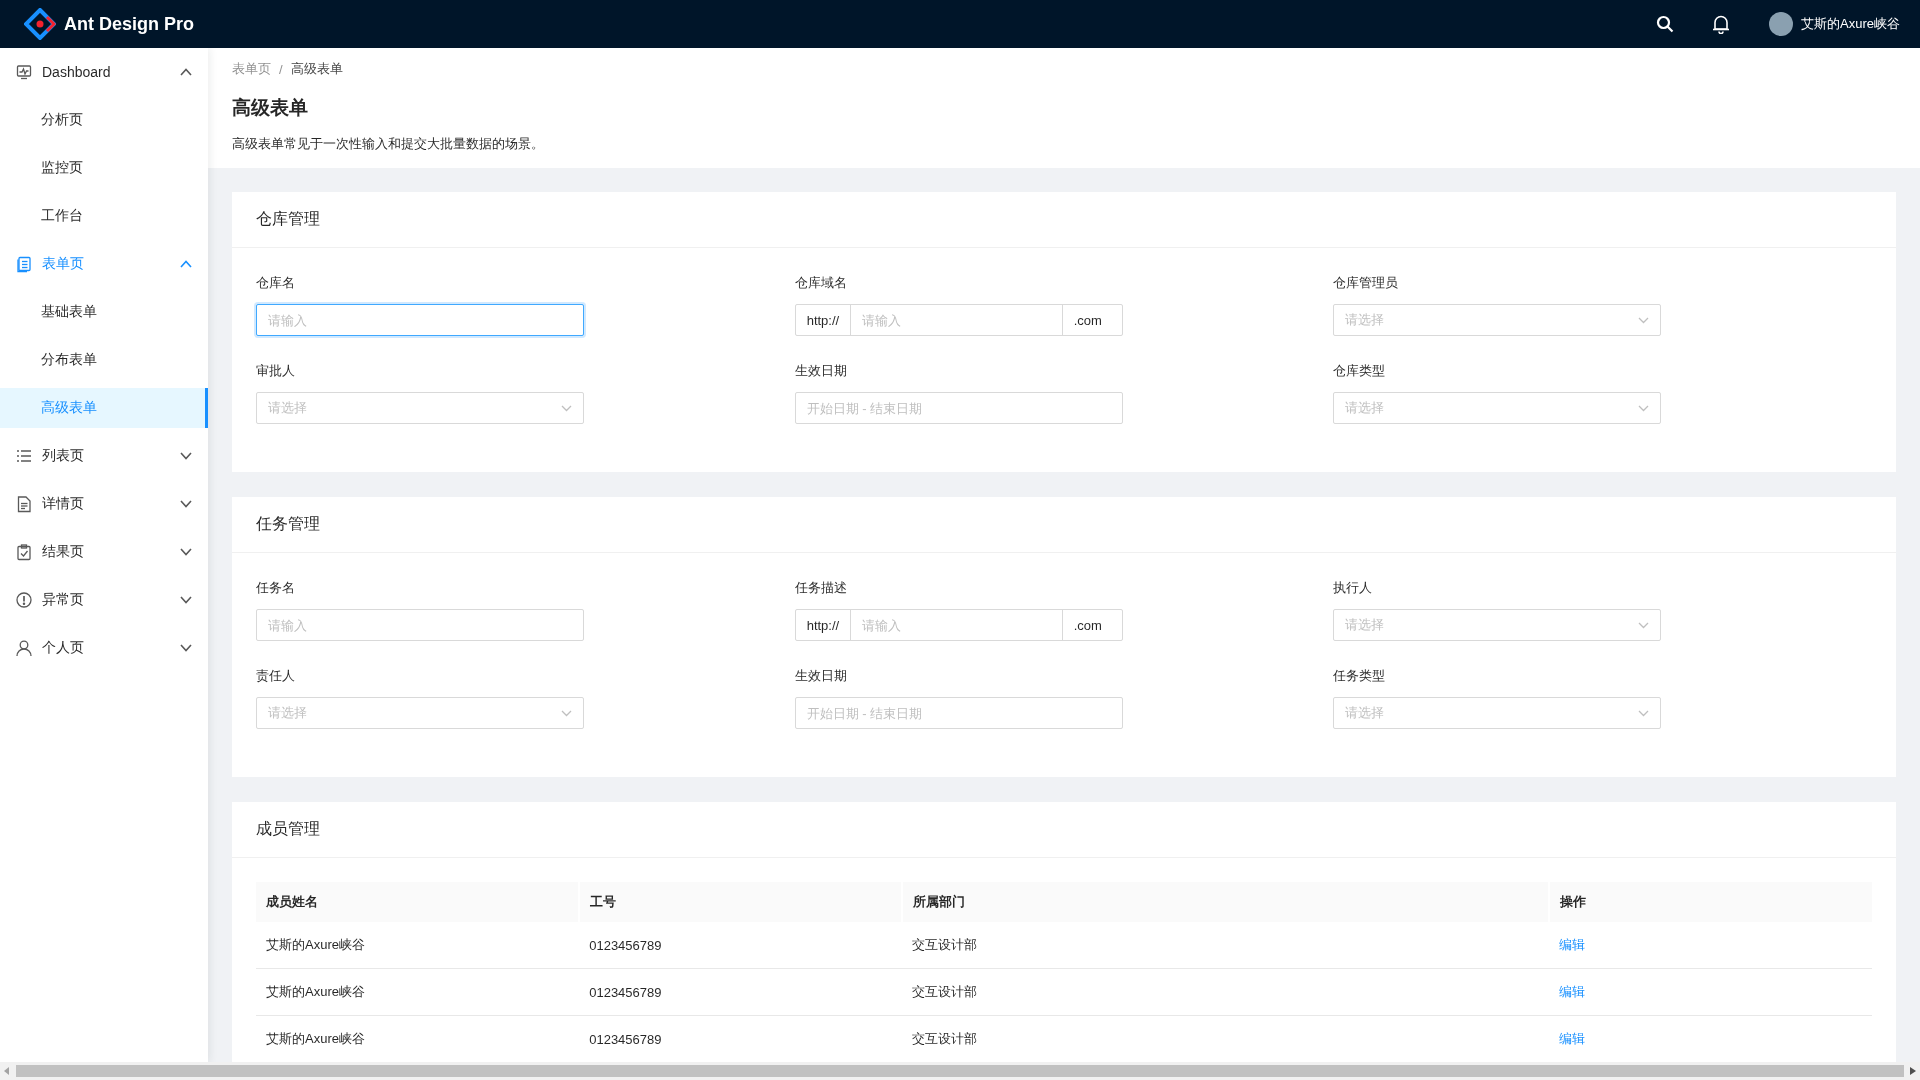  Describe the element at coordinates (288, 829) in the screenshot. I see `card-title: 成员管理` at that location.